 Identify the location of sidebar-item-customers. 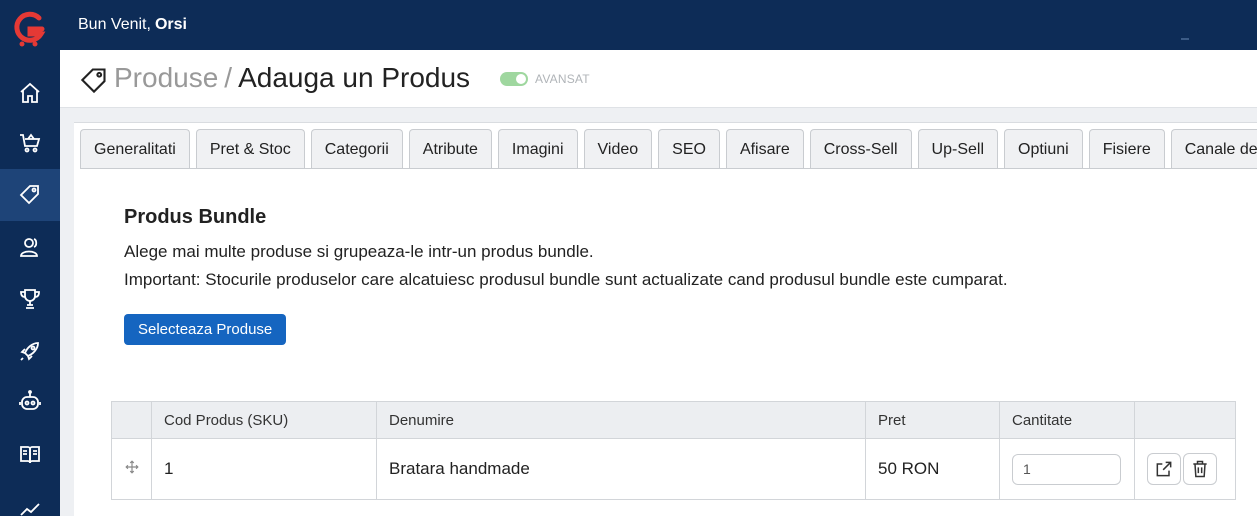
(30, 247).